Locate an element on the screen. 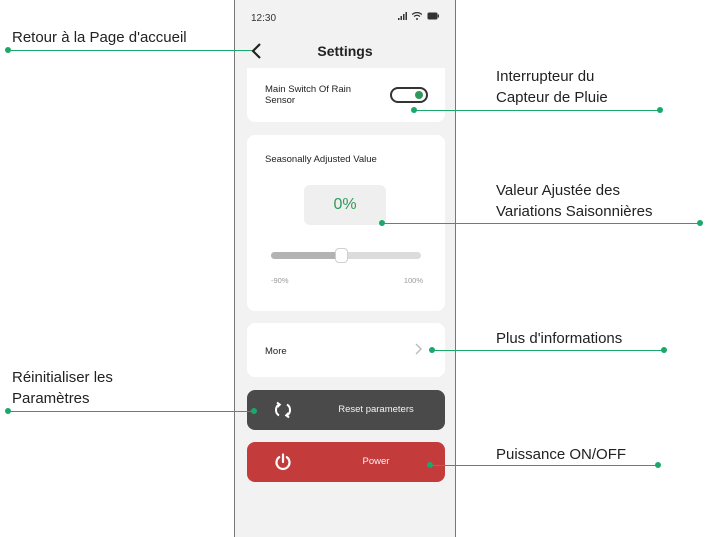 The width and height of the screenshot is (705, 537). callout-more: Plus d'informations is located at coordinates (559, 338).